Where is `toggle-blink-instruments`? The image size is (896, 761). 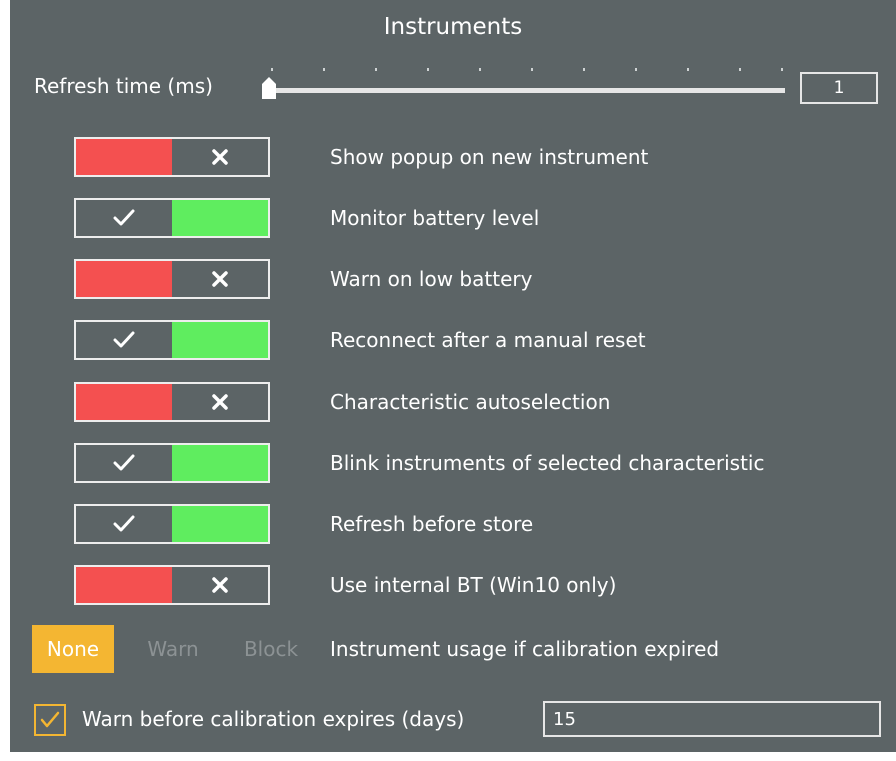
toggle-blink-instruments is located at coordinates (172, 463).